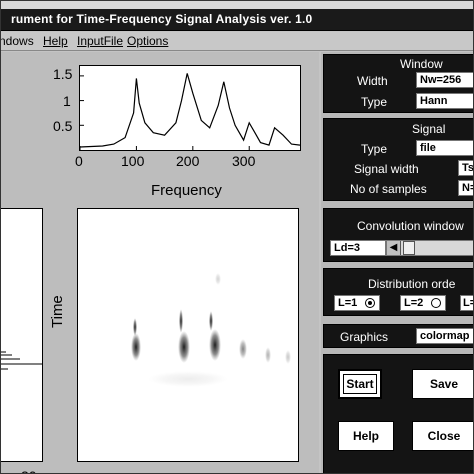 This screenshot has height=474, width=474. I want to click on time-marginal-axes, so click(22, 335).